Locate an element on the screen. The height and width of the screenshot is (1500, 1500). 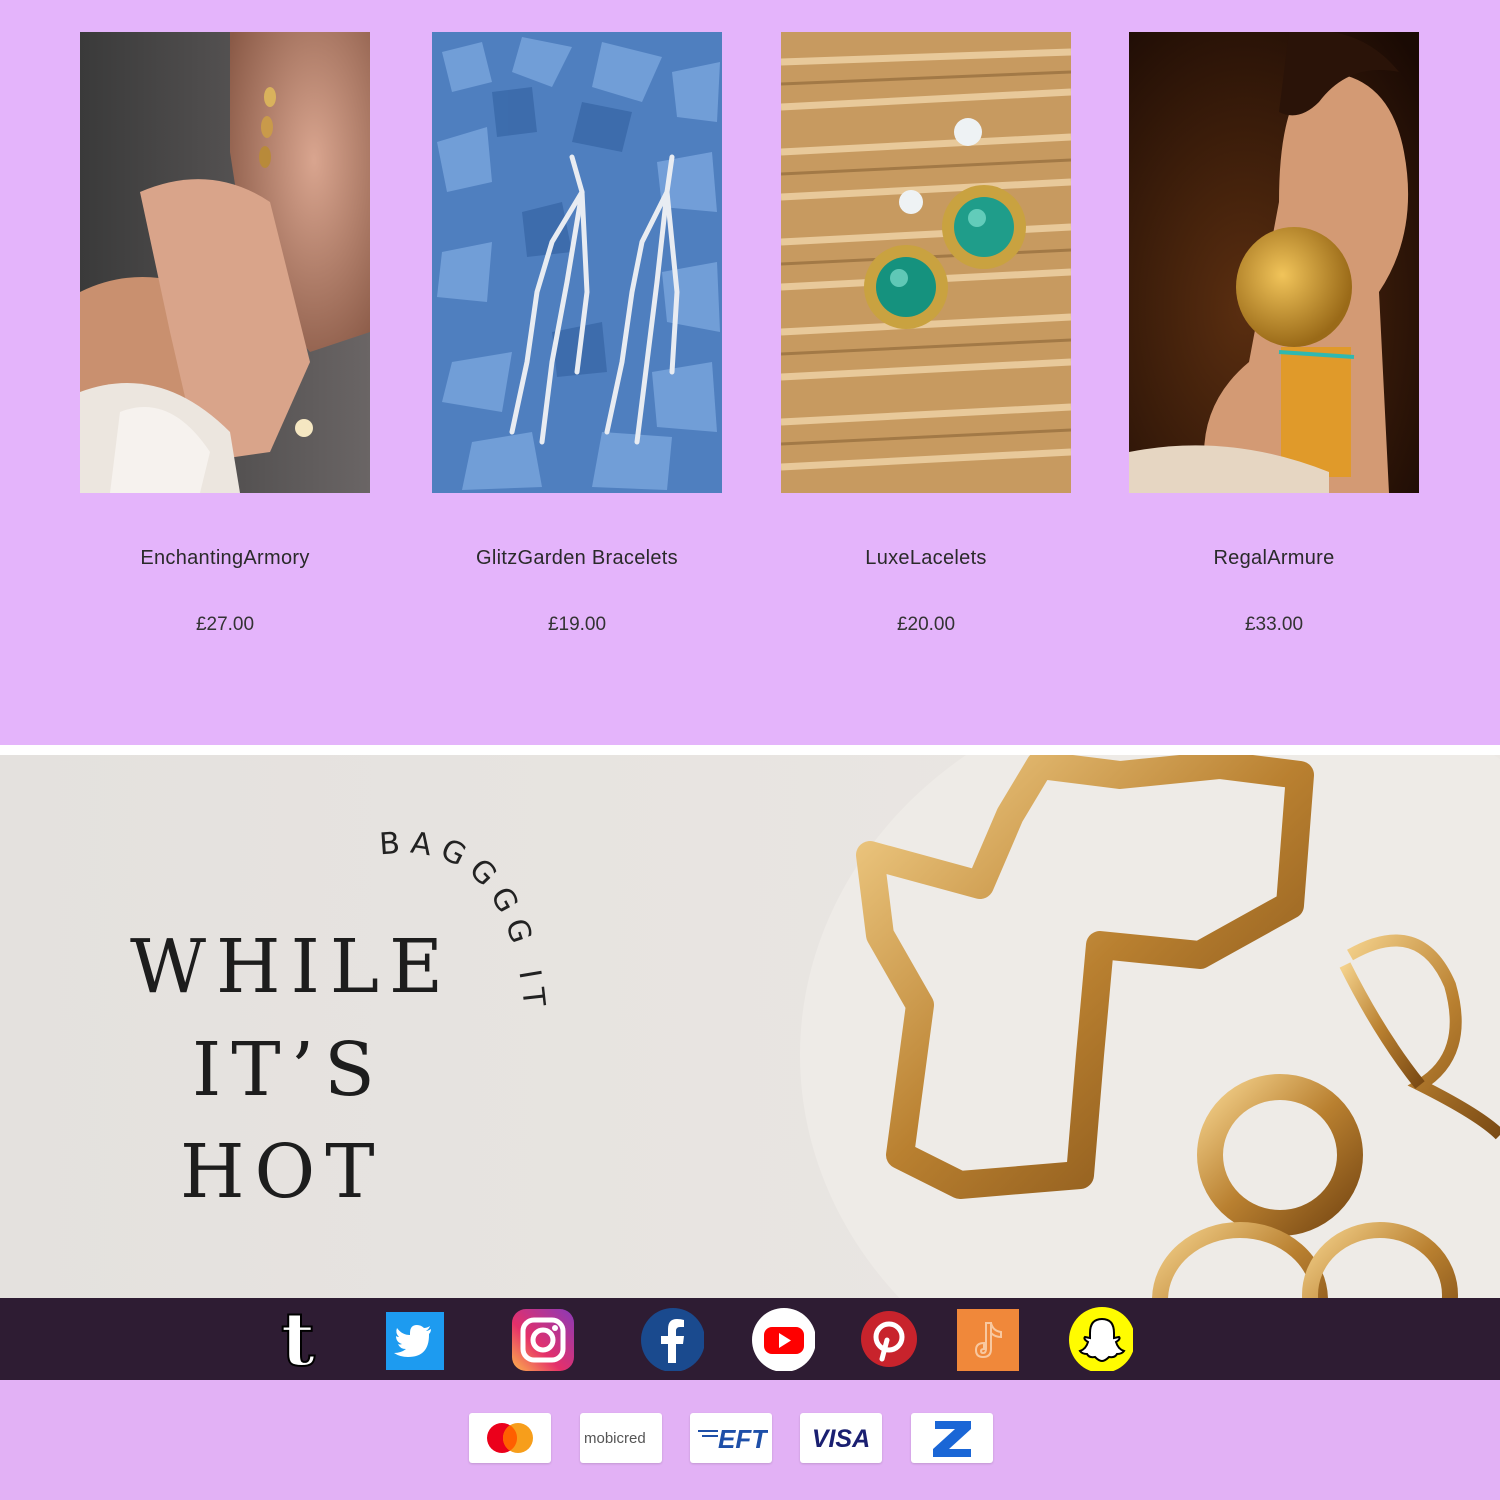
product-name: EnchantingArmory is located at coordinates (225, 558).